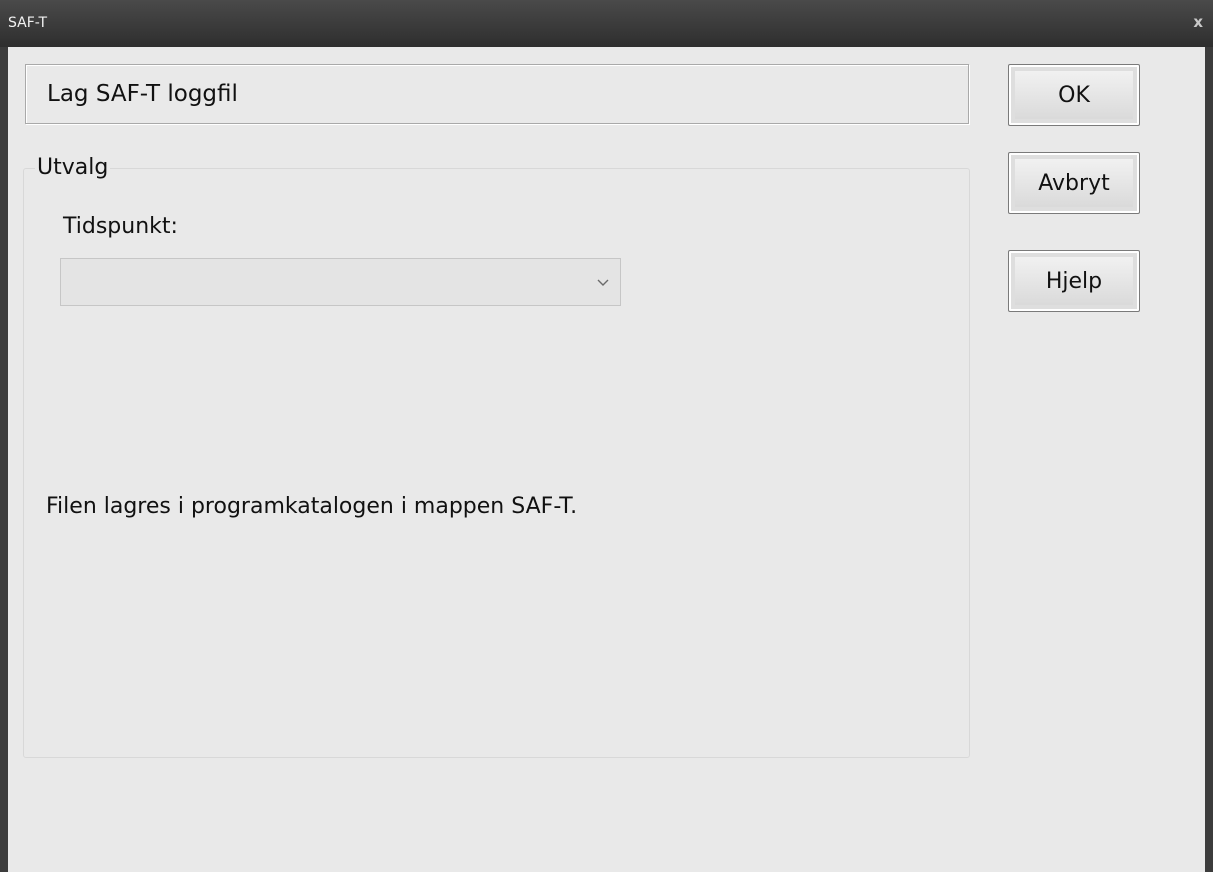  What do you see at coordinates (1074, 183) in the screenshot?
I see `cancel-button: Avbryt` at bounding box center [1074, 183].